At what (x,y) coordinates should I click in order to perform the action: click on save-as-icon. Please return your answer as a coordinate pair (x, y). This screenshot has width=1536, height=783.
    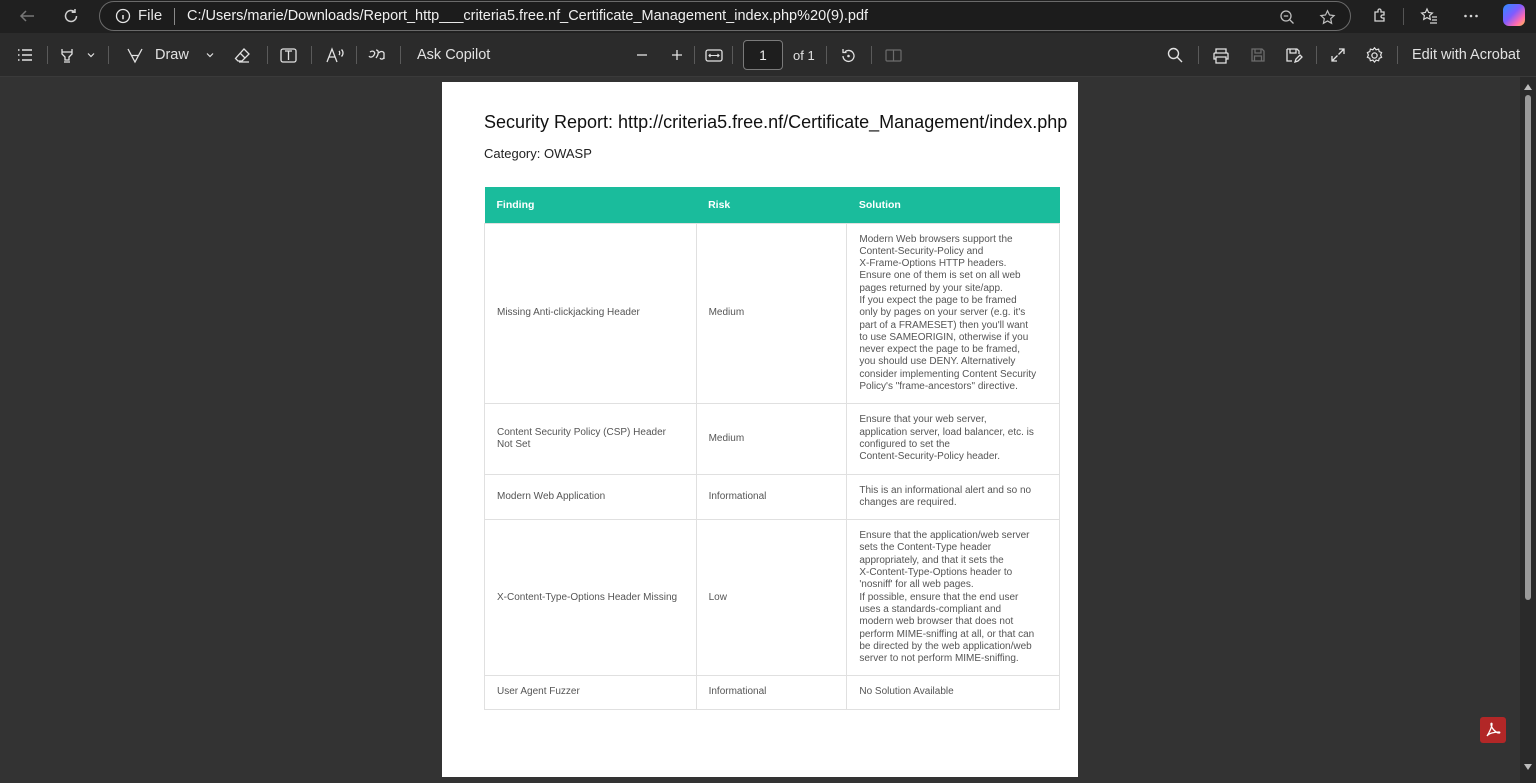
    Looking at the image, I should click on (1294, 56).